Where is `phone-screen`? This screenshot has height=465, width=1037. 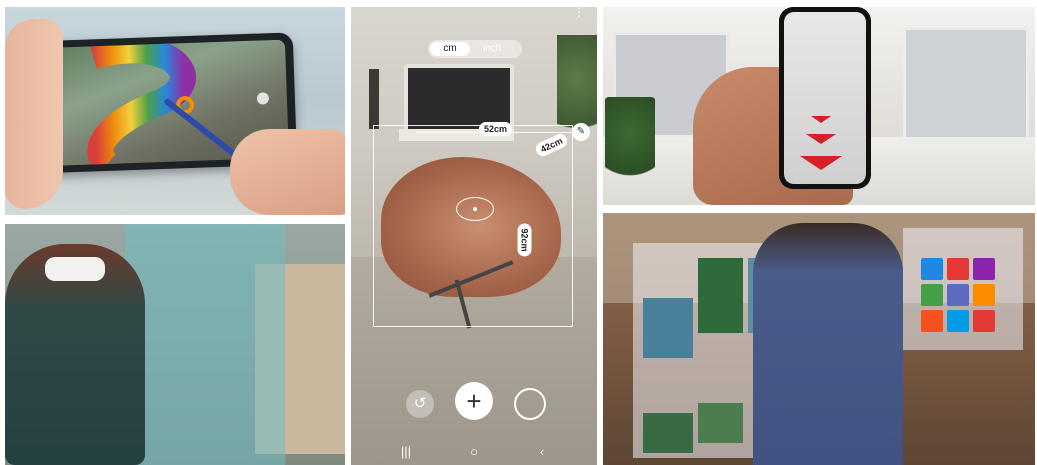
phone-screen is located at coordinates (825, 98).